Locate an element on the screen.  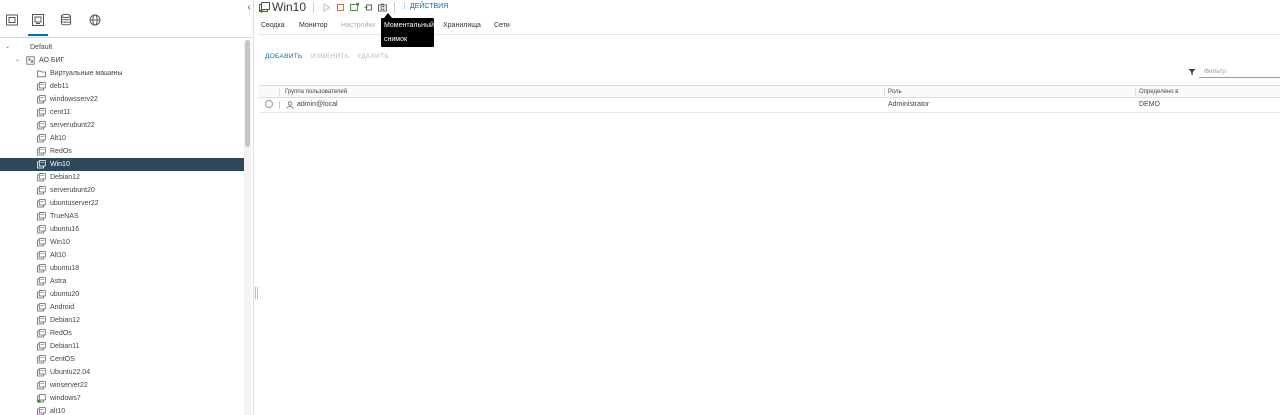
tree-item: deb11 is located at coordinates (122, 86).